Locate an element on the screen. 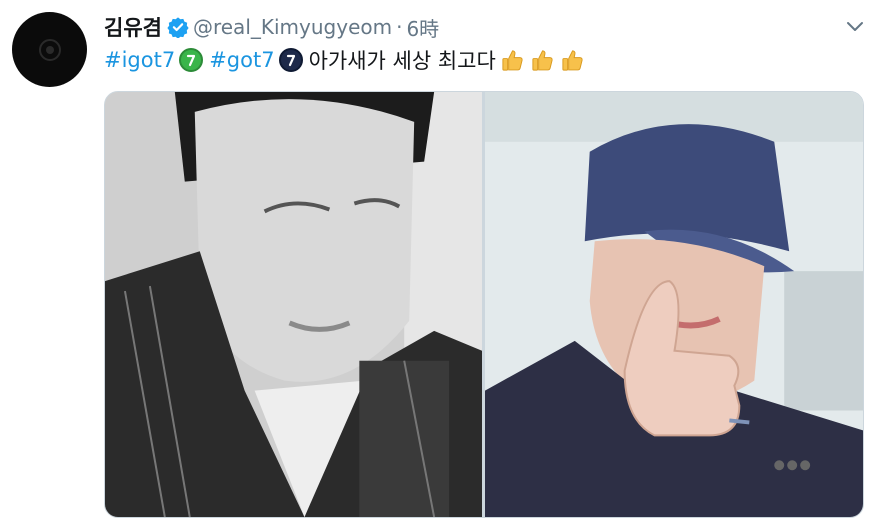 The width and height of the screenshot is (881, 531). tweet-header: 김유겸 @real_Kimyugyeom · 6時 is located at coordinates (271, 27).